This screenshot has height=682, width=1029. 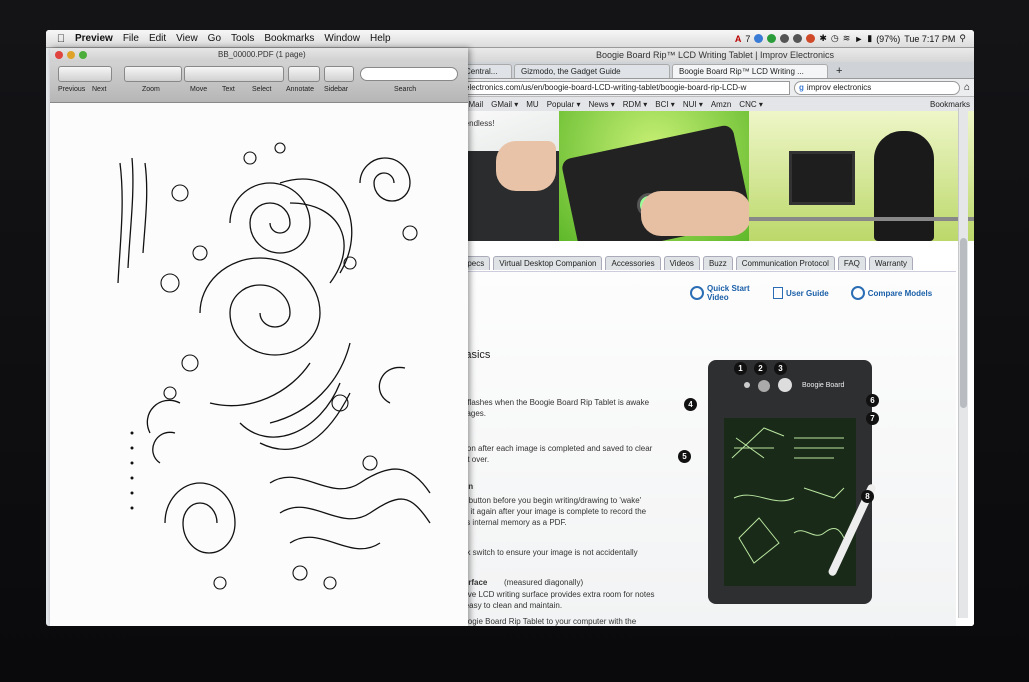 What do you see at coordinates (785, 385) in the screenshot?
I see `tablet-button` at bounding box center [785, 385].